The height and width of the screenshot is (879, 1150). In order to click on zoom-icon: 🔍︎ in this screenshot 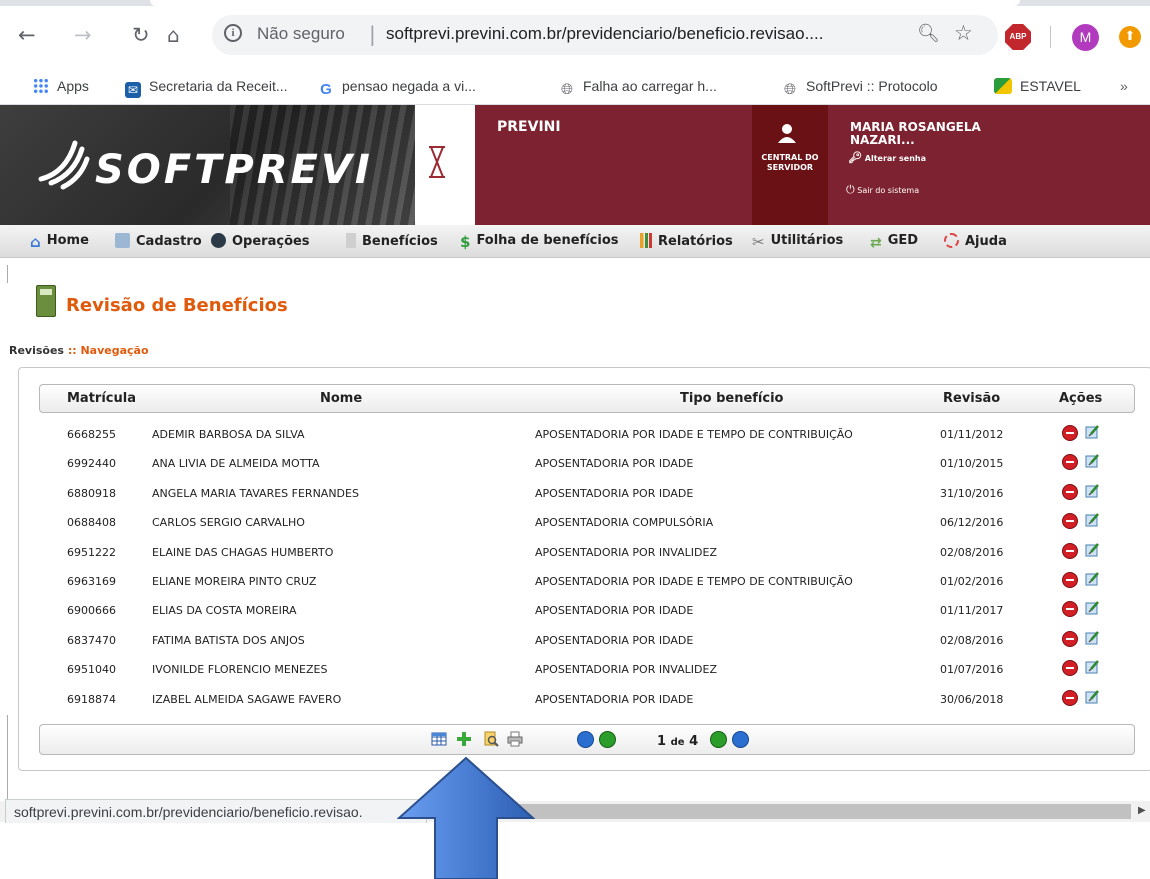, I will do `click(928, 33)`.